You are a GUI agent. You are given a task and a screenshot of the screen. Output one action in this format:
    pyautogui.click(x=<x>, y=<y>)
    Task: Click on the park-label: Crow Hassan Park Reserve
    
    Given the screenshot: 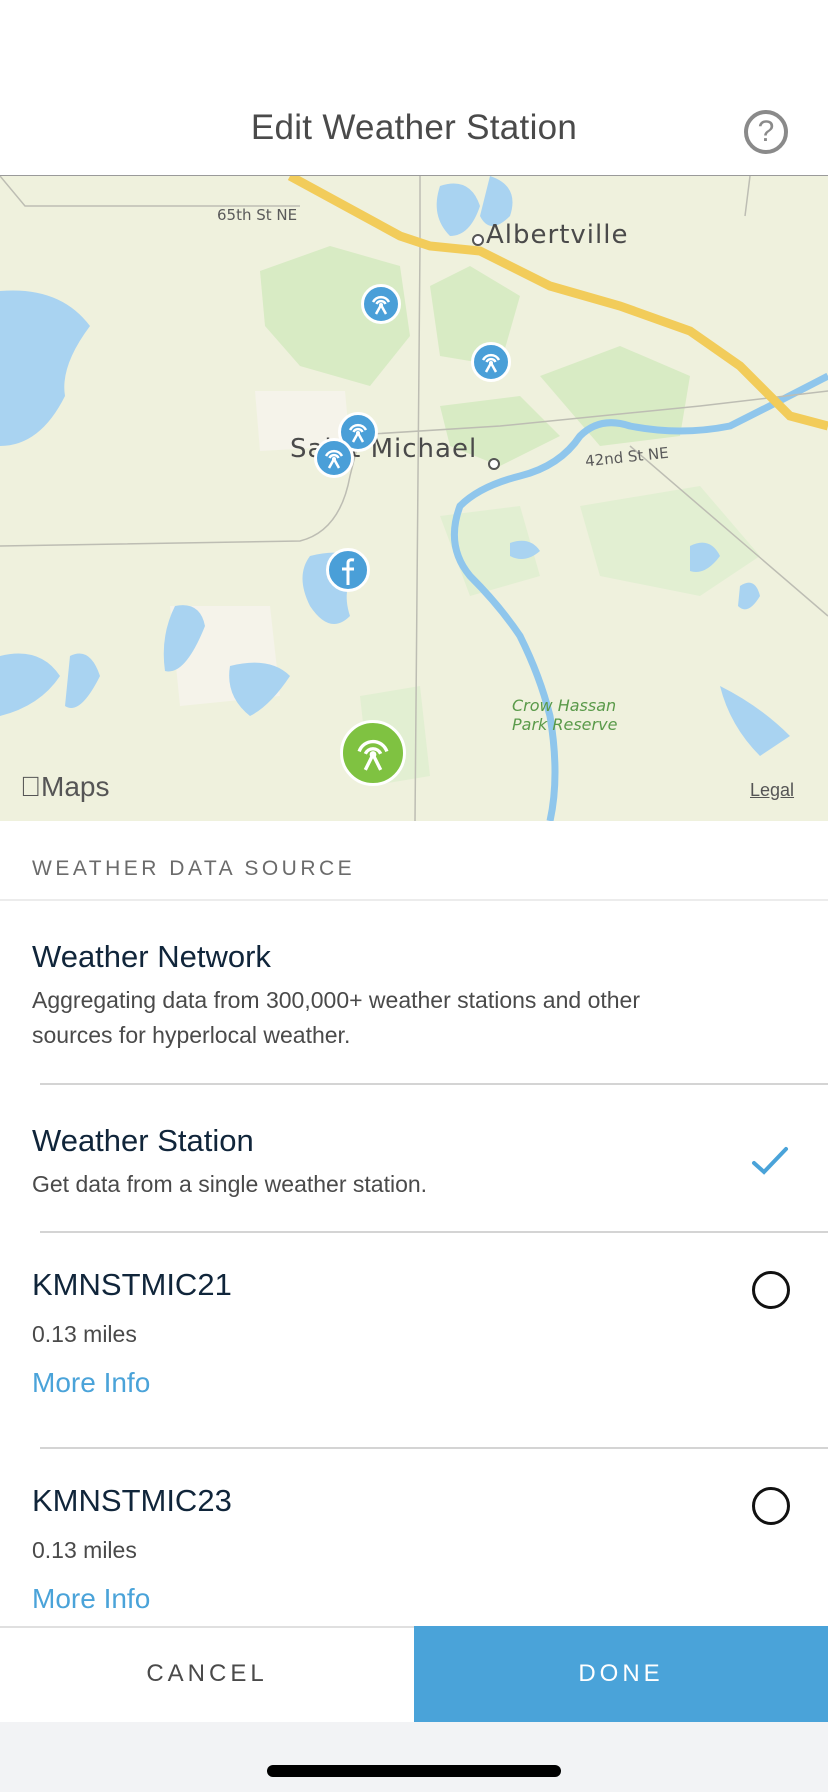 What is the action you would take?
    pyautogui.click(x=564, y=715)
    